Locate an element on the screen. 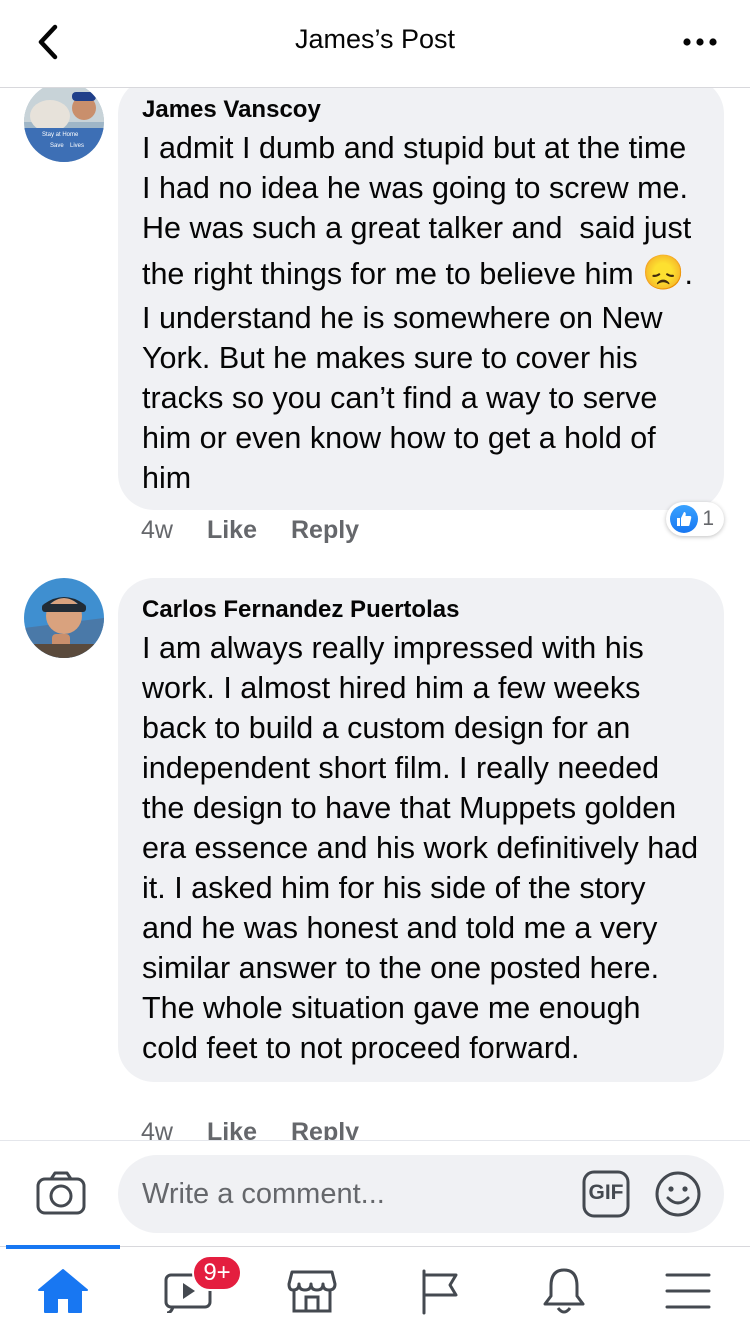  avatar-frame-text: Save is located at coordinates (57, 146).